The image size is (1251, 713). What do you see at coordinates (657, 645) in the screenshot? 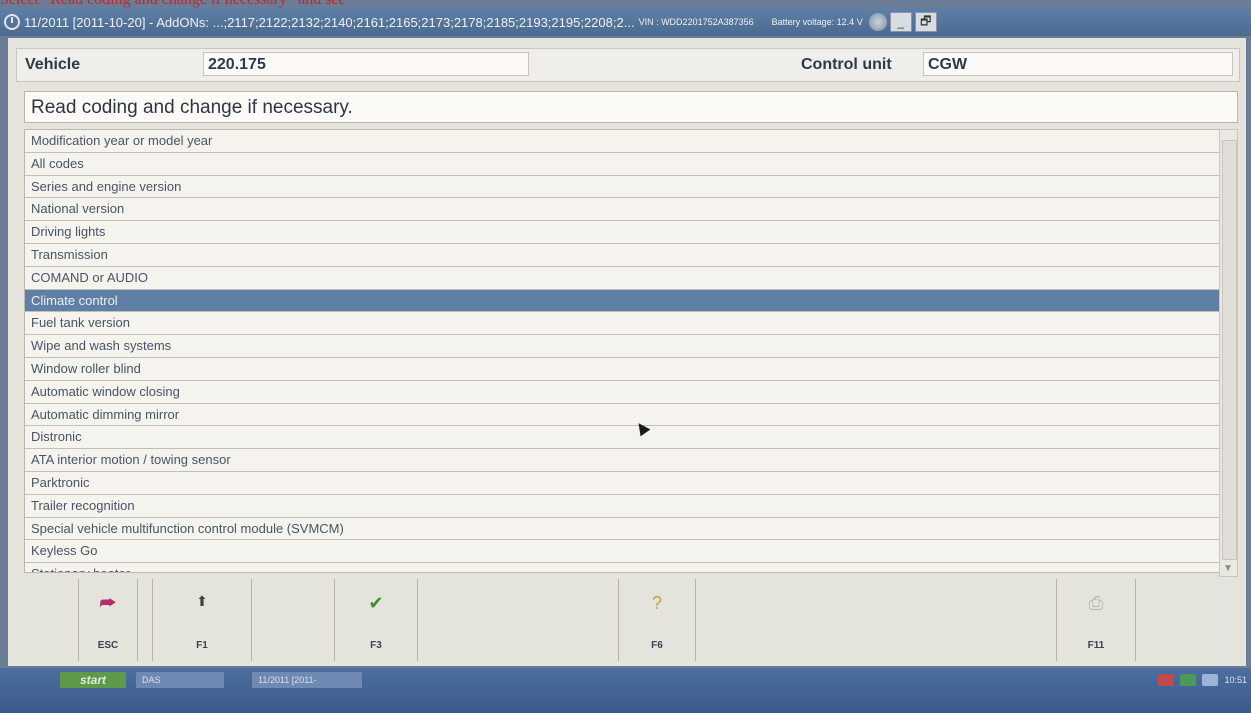
I see `f6-key-label: F6` at bounding box center [657, 645].